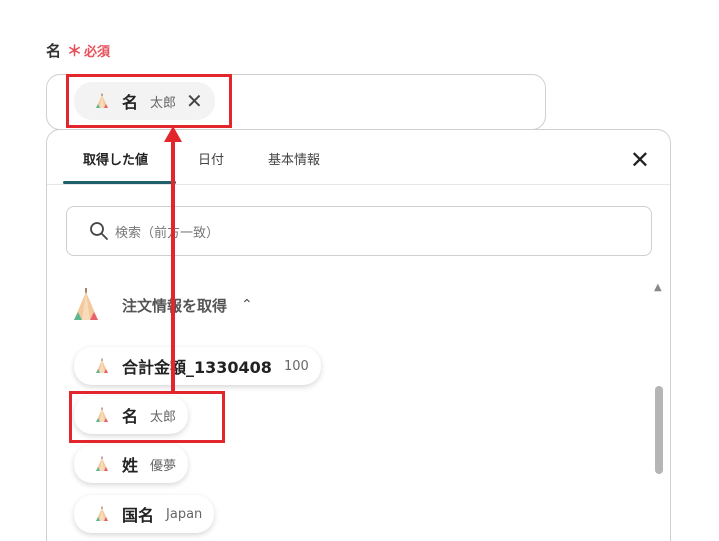  I want to click on field-label: 名 ＊ 必須, so click(78, 50).